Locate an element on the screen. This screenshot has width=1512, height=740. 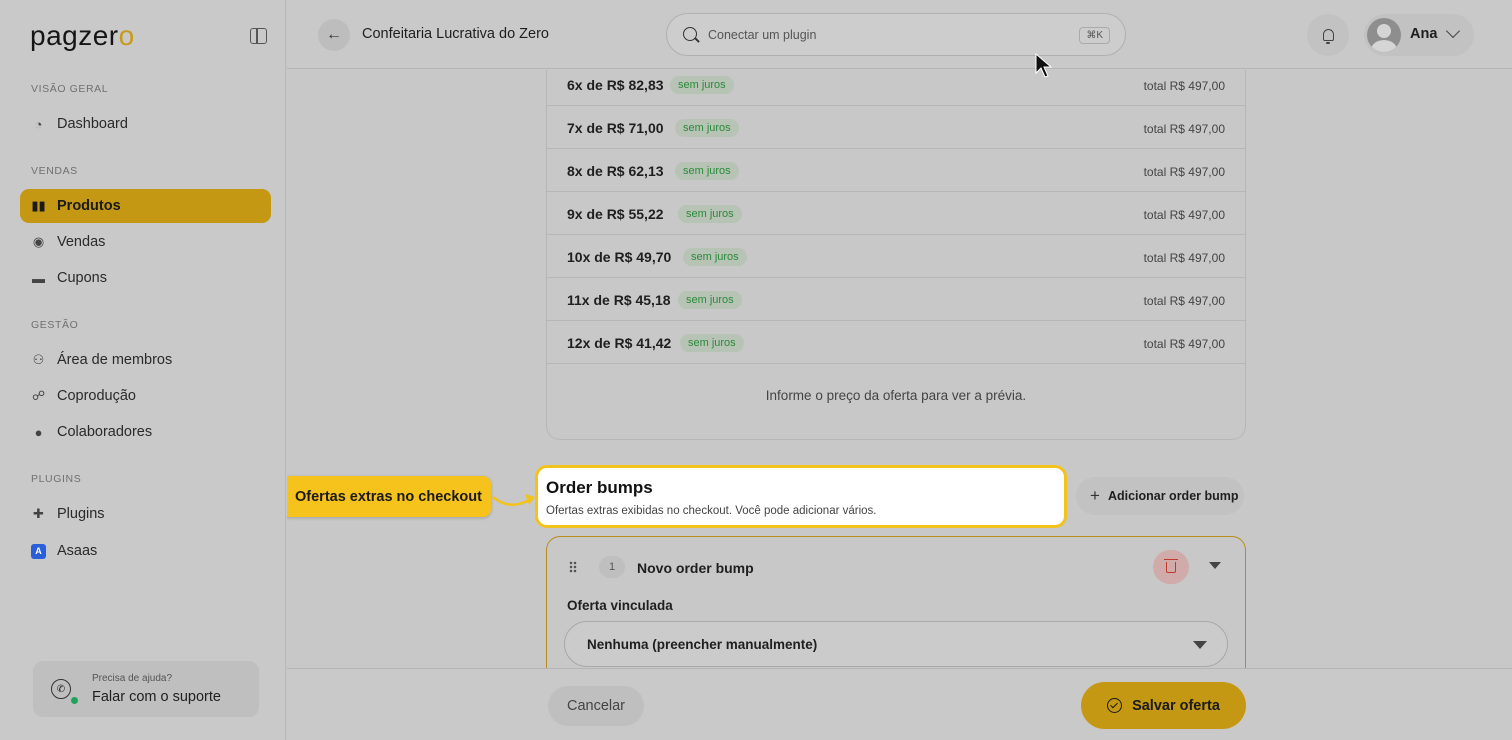
section-label-gestao: GESTÃO is located at coordinates (55, 325).